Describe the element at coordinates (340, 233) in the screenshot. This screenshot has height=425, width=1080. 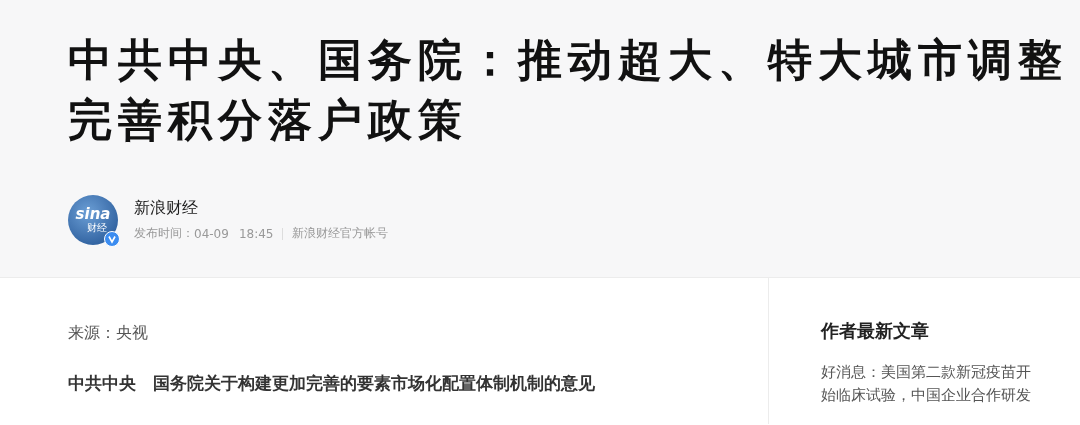
I see `account-label: 新浪财经官方帐号` at that location.